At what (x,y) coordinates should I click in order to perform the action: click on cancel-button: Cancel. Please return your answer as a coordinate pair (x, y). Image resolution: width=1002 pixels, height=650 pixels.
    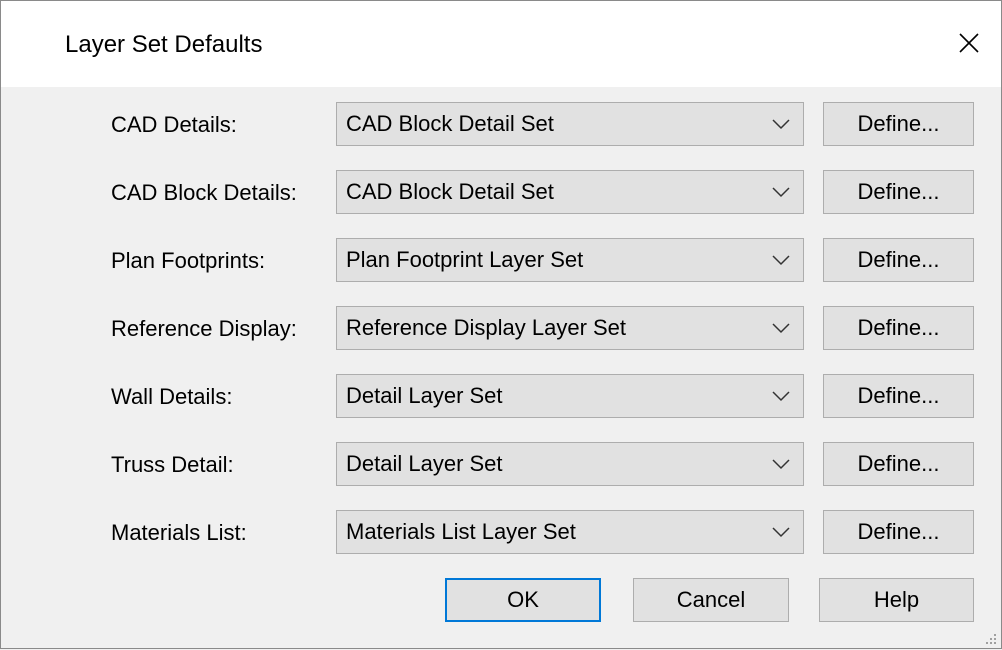
    Looking at the image, I should click on (711, 600).